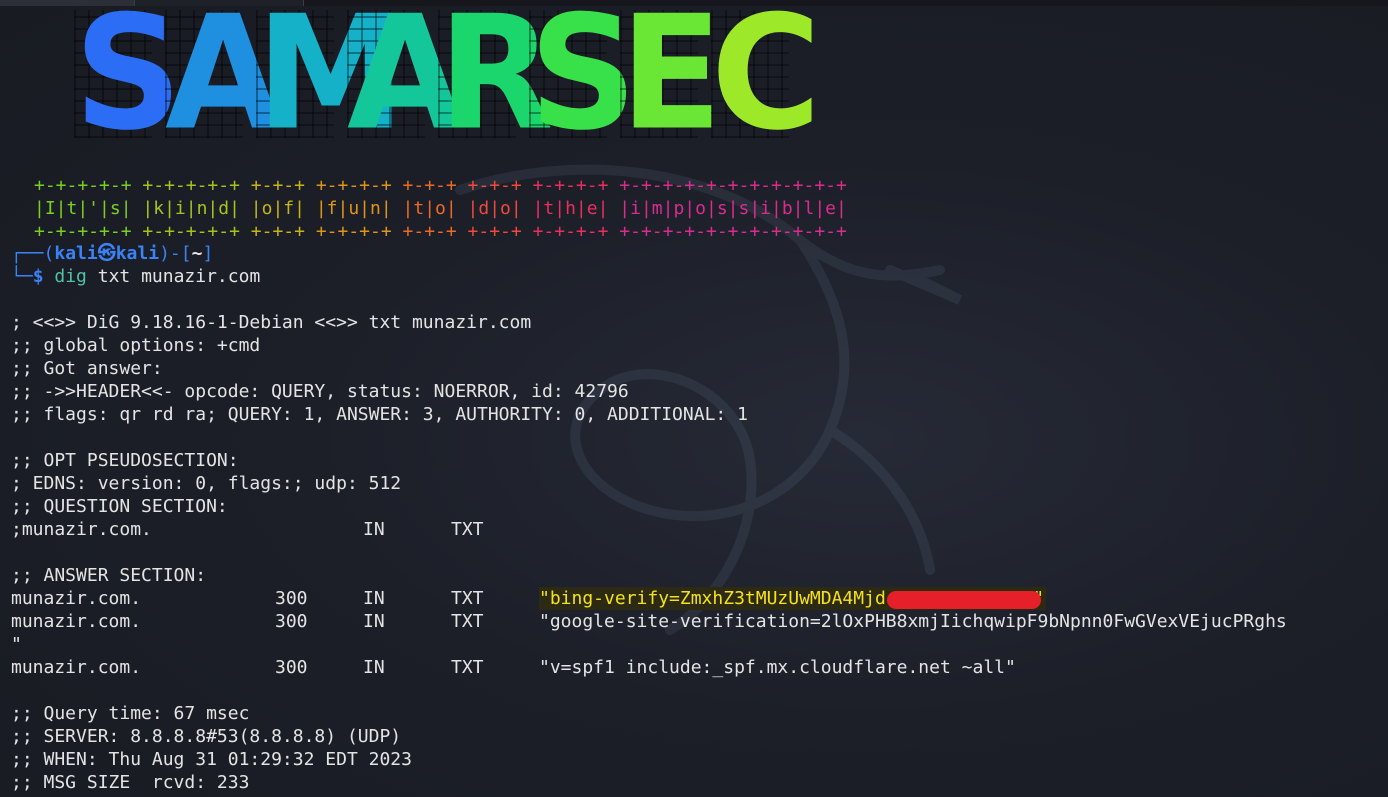  I want to click on answer-section-title: ;; ANSWER SECTION:, so click(109, 575).